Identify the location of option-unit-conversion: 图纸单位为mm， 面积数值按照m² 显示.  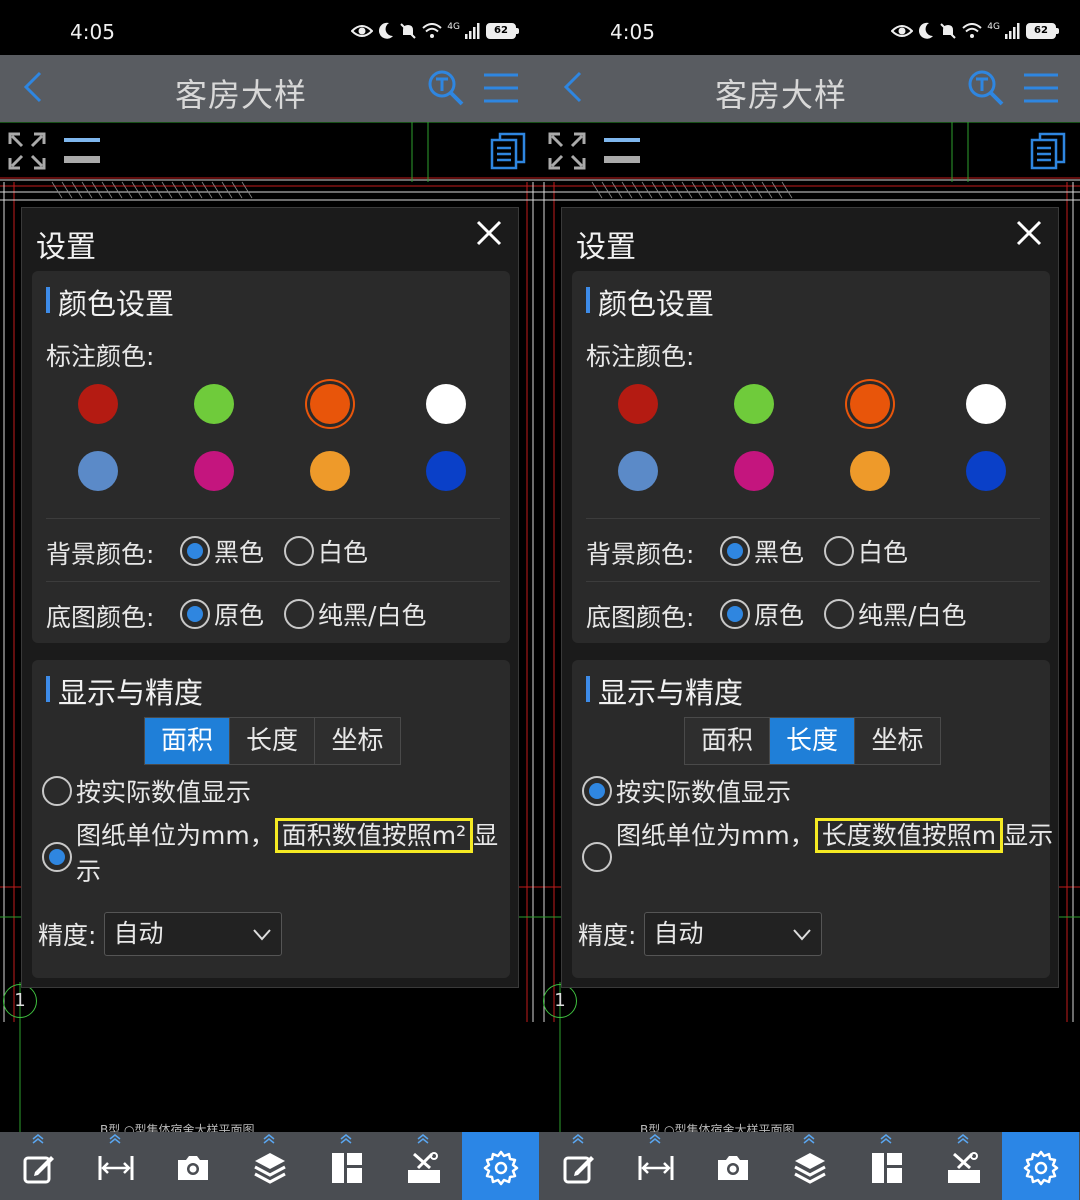
(279, 854).